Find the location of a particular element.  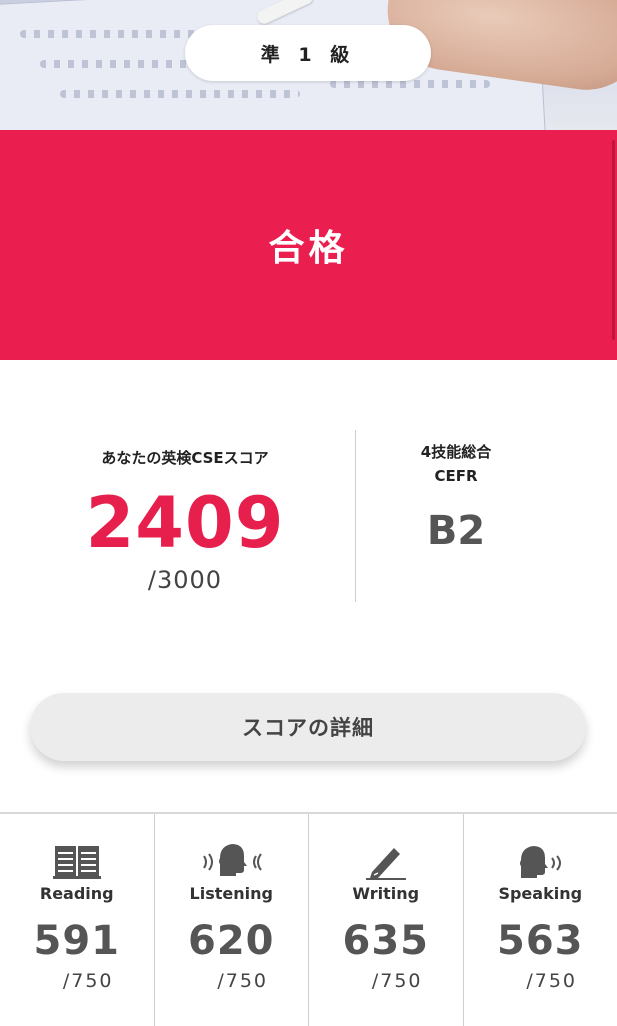

cefr-value: B2 is located at coordinates (456, 531).